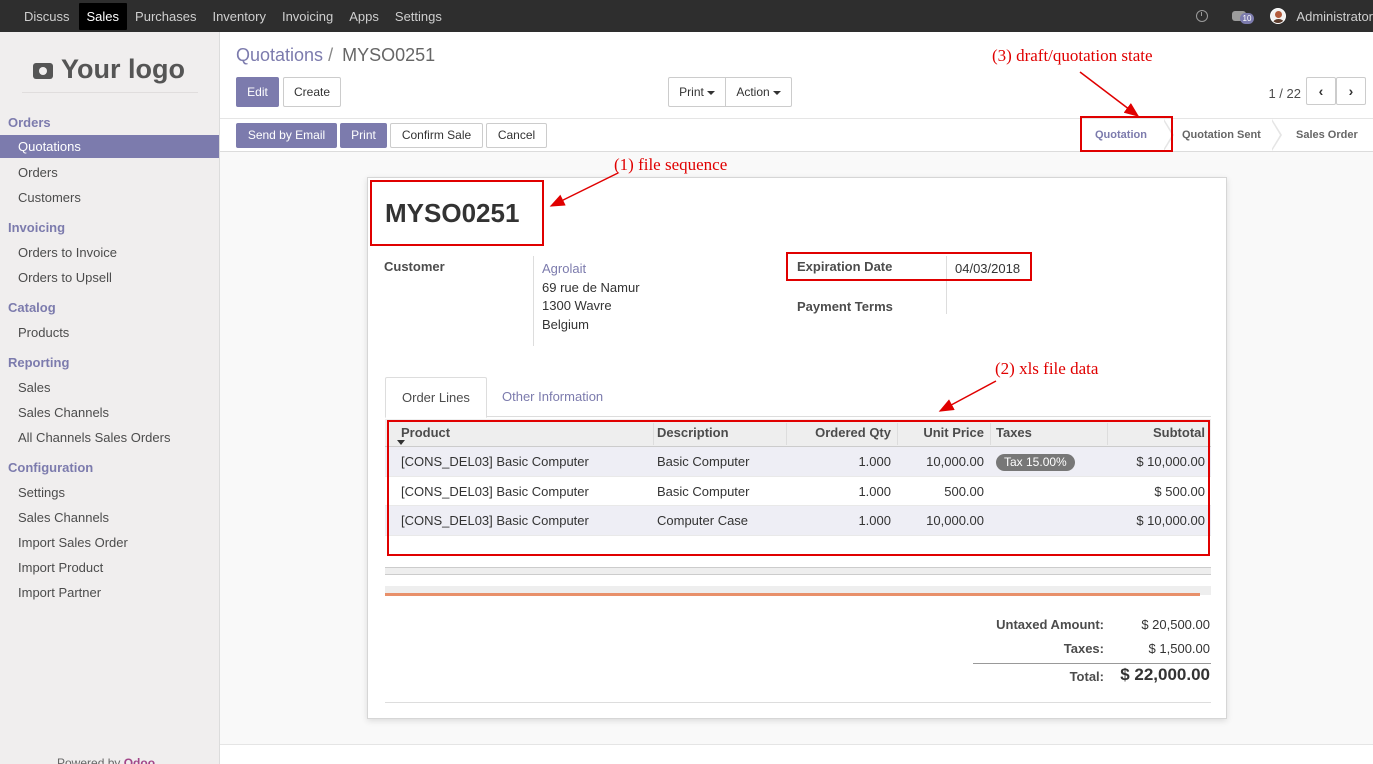 The image size is (1373, 764). I want to click on annotation-xls-data: (2) xls file data, so click(1047, 368).